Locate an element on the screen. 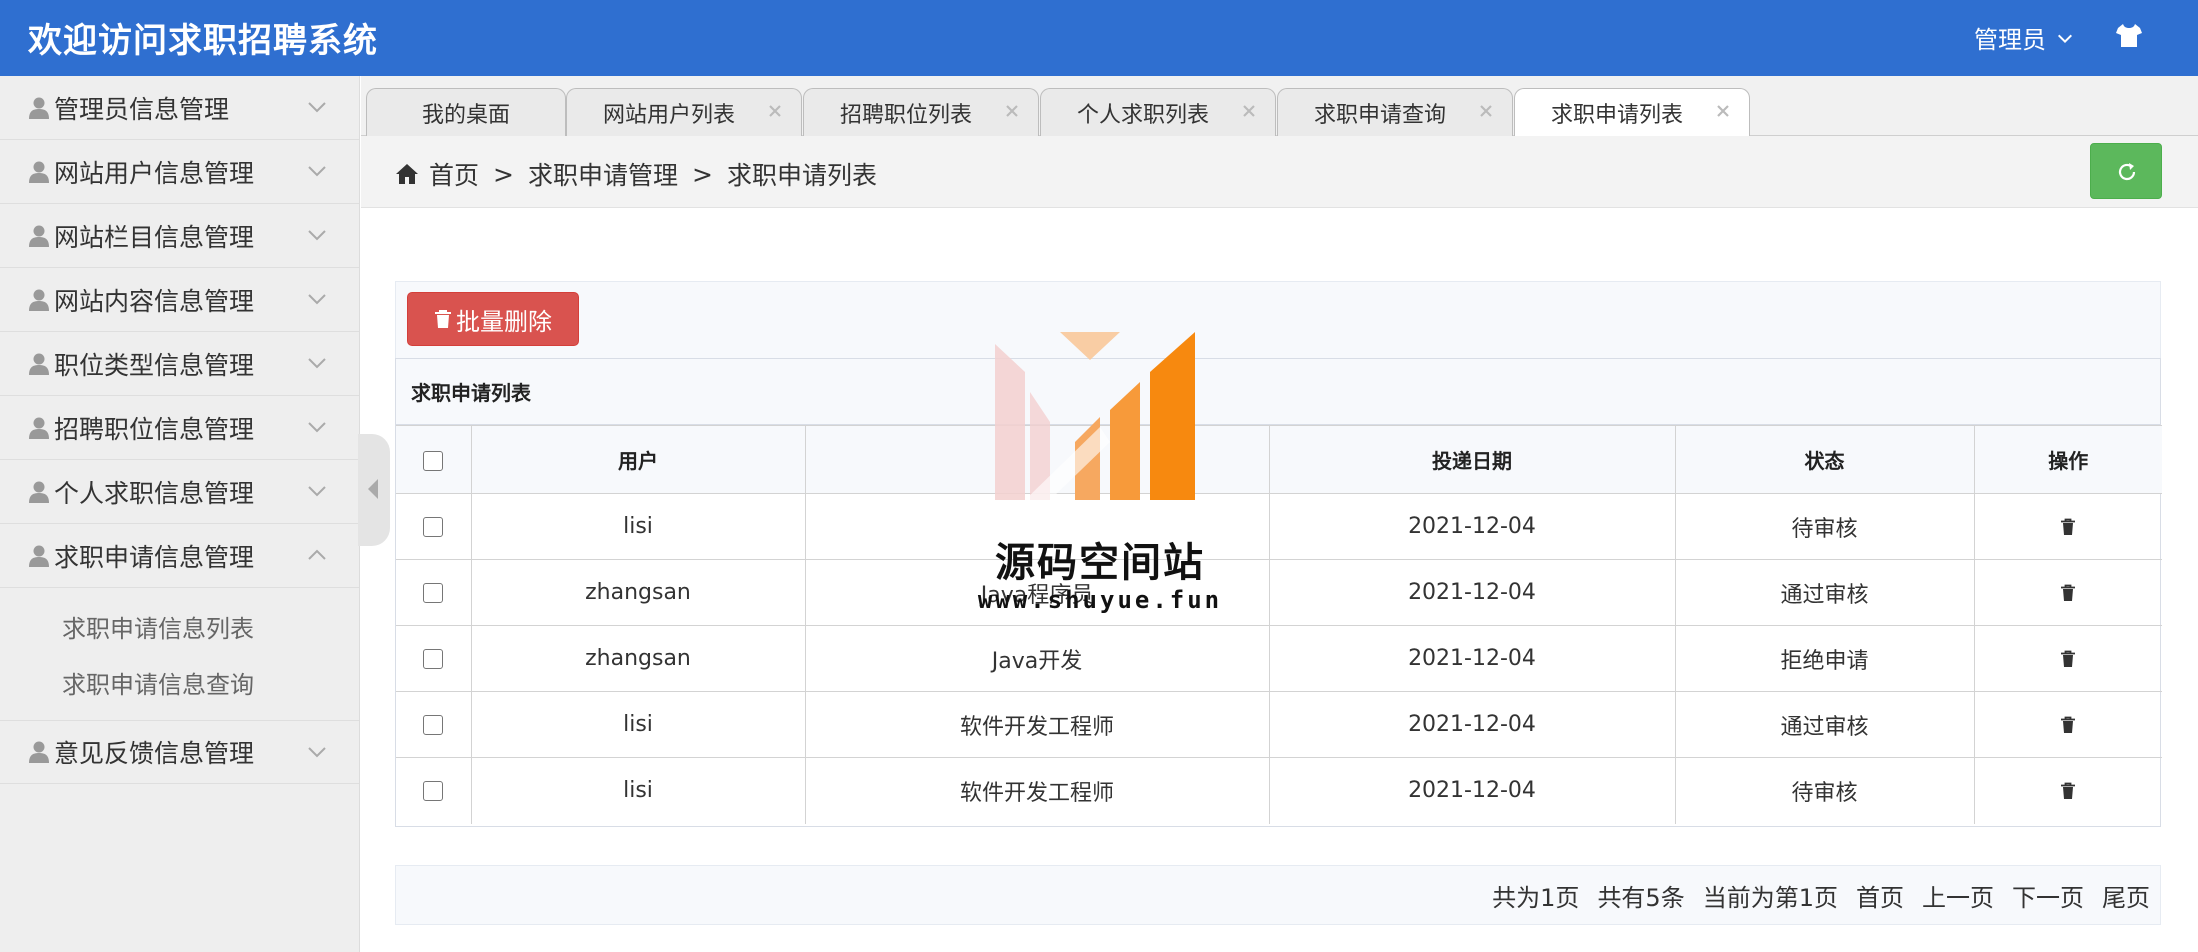  sidebar-item-users: 网站用户信息管理 is located at coordinates (179, 172).